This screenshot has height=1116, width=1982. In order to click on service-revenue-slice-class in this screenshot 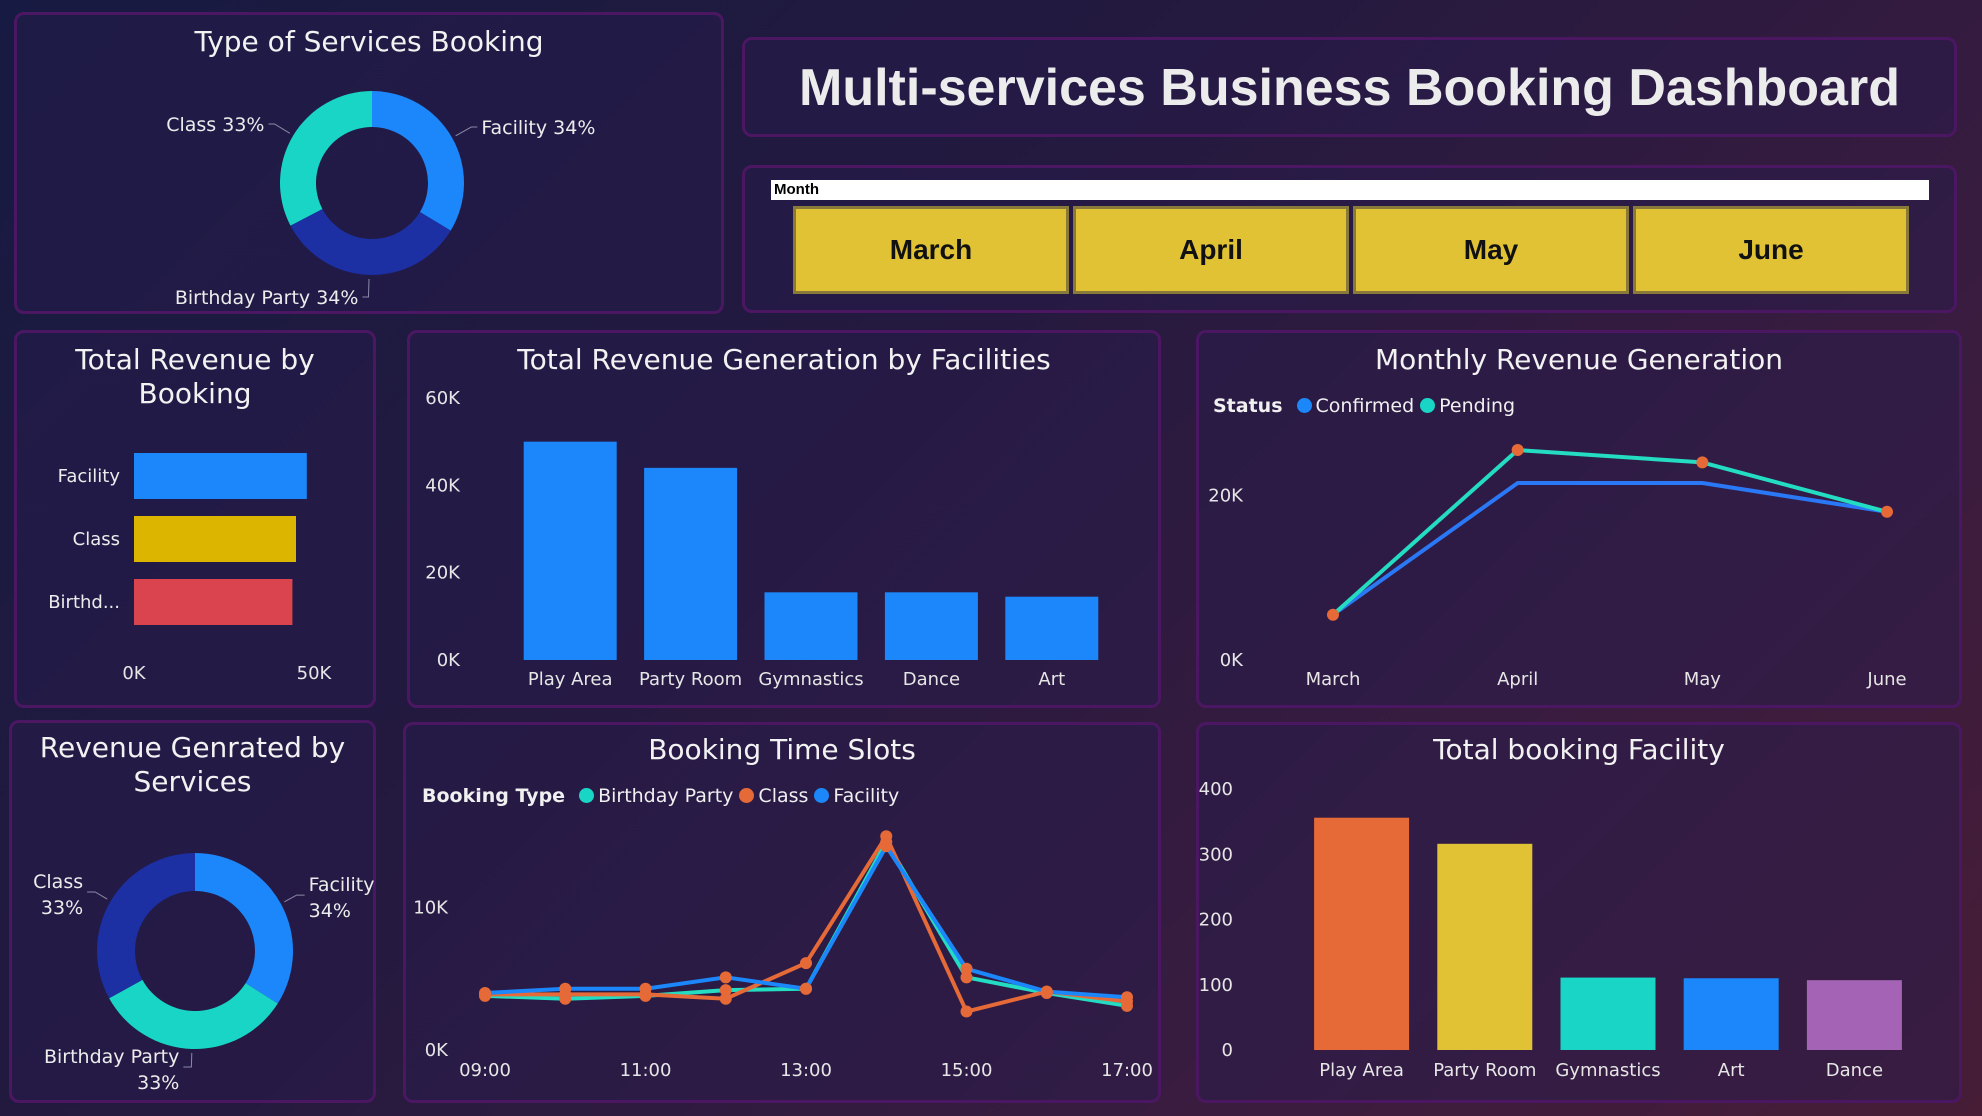, I will do `click(146, 926)`.